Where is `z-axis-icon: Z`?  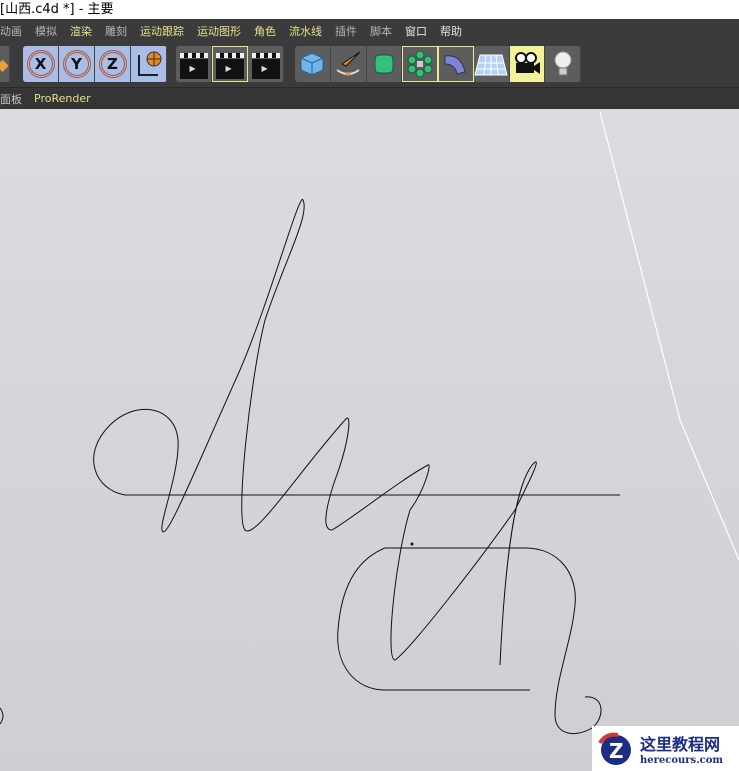
z-axis-icon: Z is located at coordinates (112, 64).